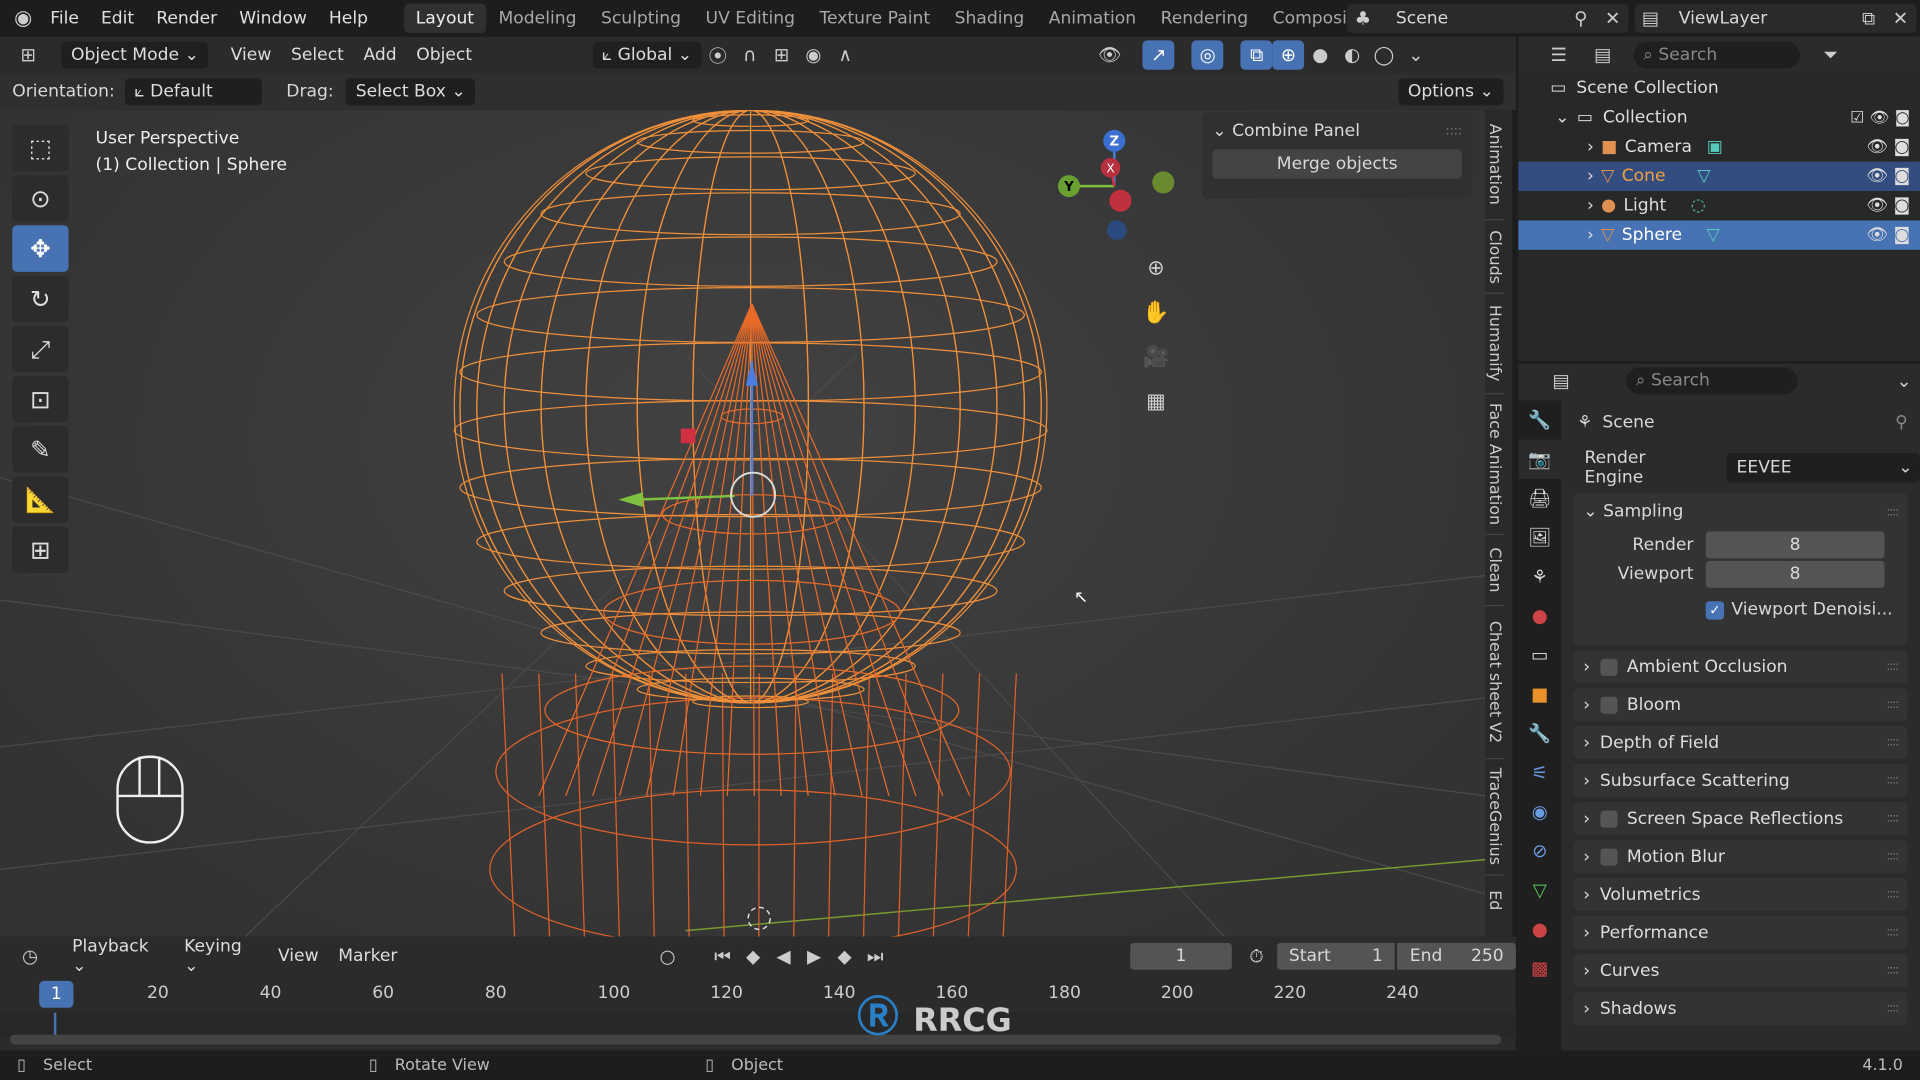  I want to click on outliner-item-light: › ● Light ◌ 👁 ◙, so click(1719, 205).